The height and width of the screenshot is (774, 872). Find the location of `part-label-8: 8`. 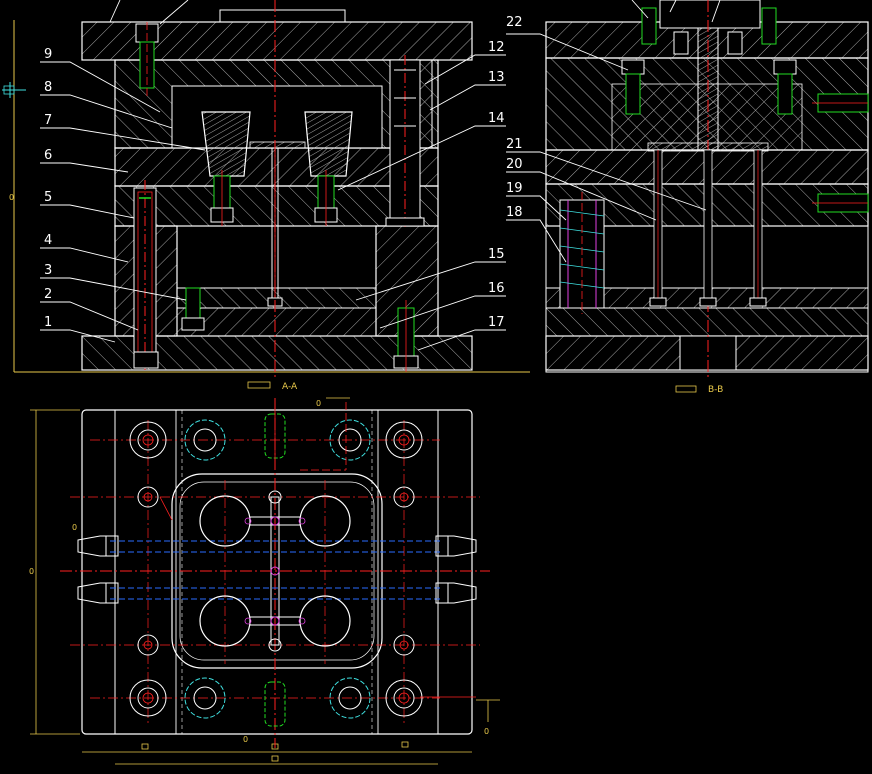

part-label-8: 8 is located at coordinates (48, 87).